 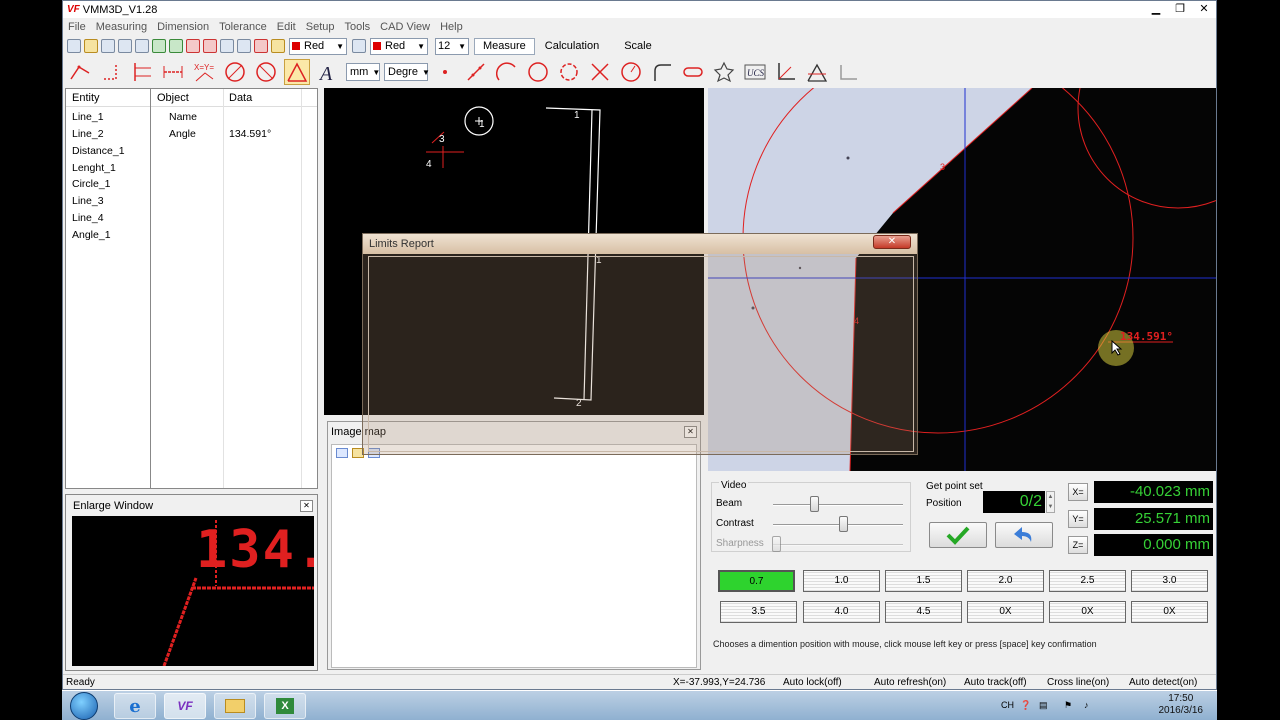 What do you see at coordinates (662, 72) in the screenshot?
I see `fillet-icon` at bounding box center [662, 72].